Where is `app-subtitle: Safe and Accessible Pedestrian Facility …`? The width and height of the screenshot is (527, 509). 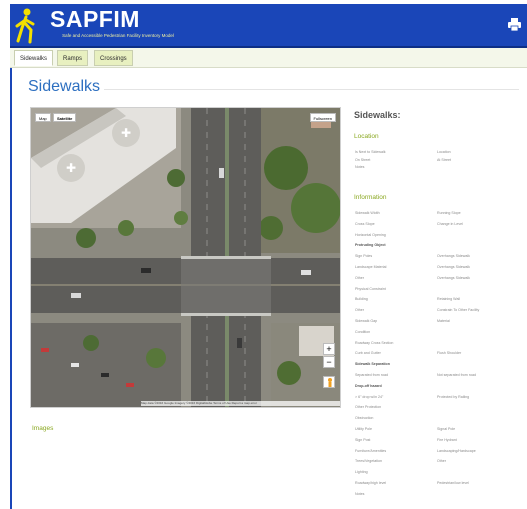
app-subtitle: Safe and Accessible Pedestrian Facility … is located at coordinates (118, 35).